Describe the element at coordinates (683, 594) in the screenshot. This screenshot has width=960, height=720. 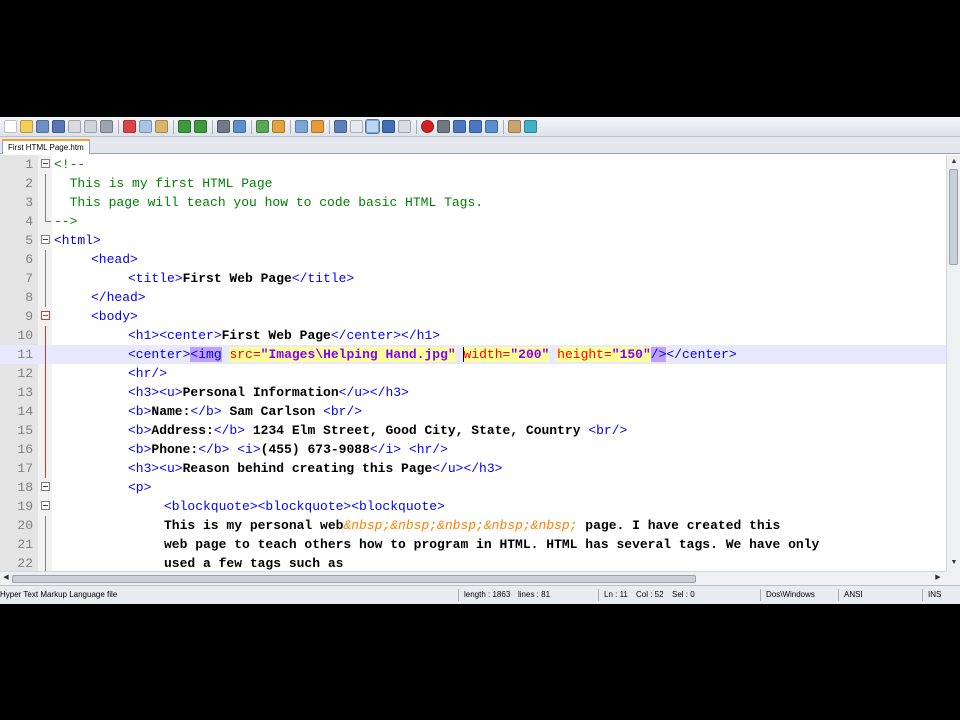
I see `status-selection: Sel : 0` at that location.